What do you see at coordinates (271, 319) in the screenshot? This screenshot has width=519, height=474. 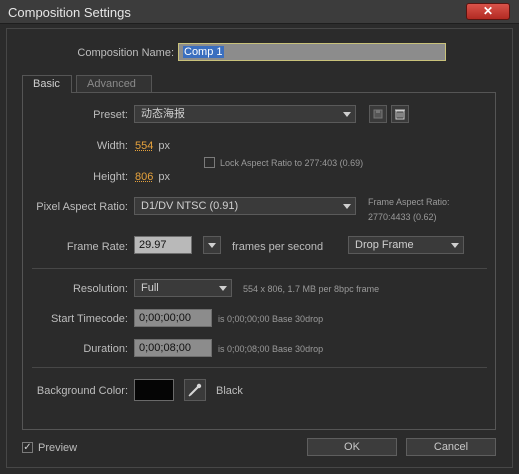 I see `start-timecode-info: is 0;00;00;00 Base 30drop` at bounding box center [271, 319].